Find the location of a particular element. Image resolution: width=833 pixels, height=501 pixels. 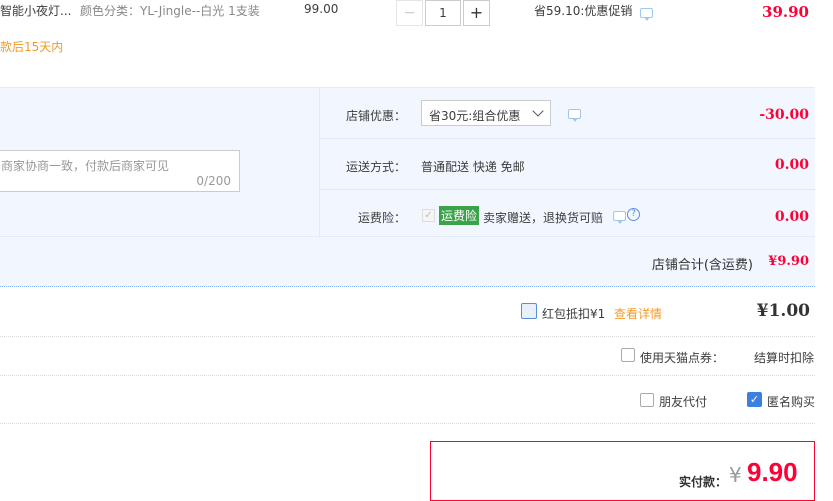

insurance-checkbox: ✓ is located at coordinates (428, 215).